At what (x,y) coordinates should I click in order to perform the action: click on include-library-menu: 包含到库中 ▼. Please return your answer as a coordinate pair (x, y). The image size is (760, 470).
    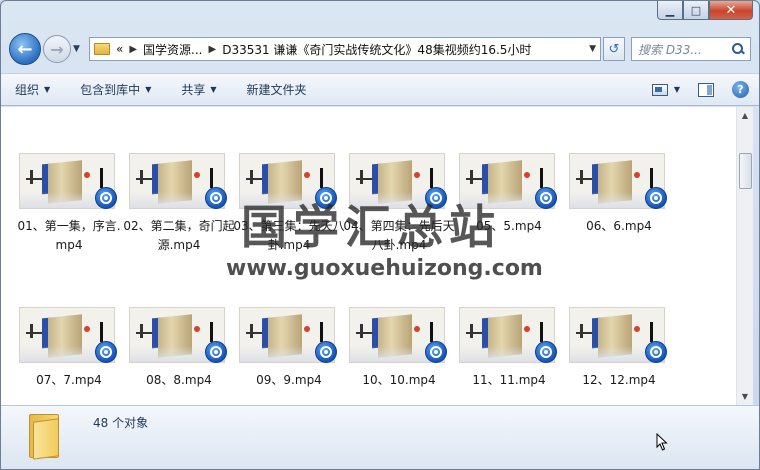
    Looking at the image, I should click on (115, 89).